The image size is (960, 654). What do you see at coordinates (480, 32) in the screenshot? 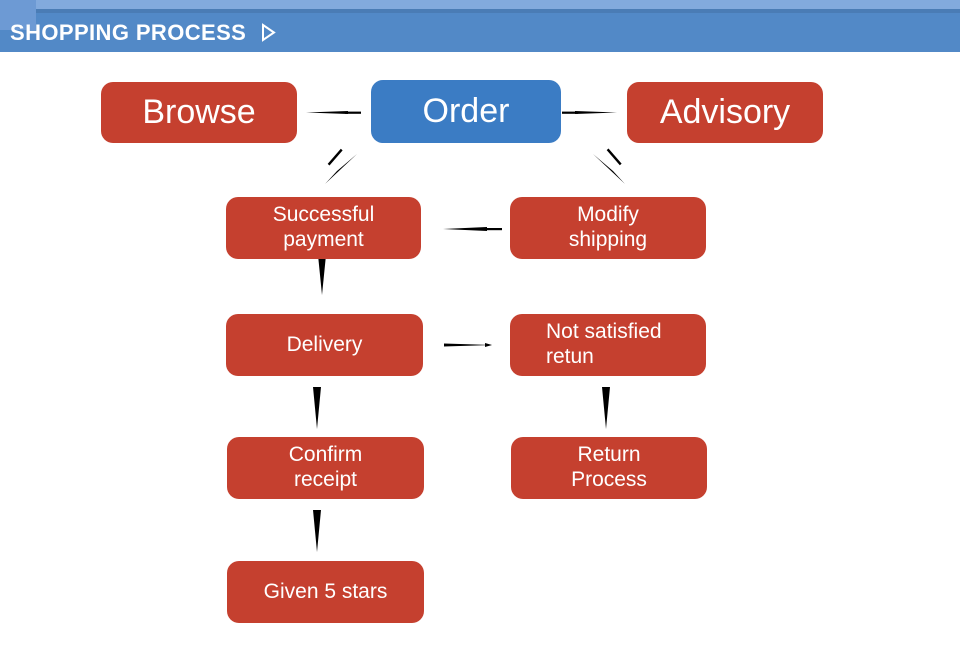
I see `header-title-row: SHOPPING PROCESS` at bounding box center [480, 32].